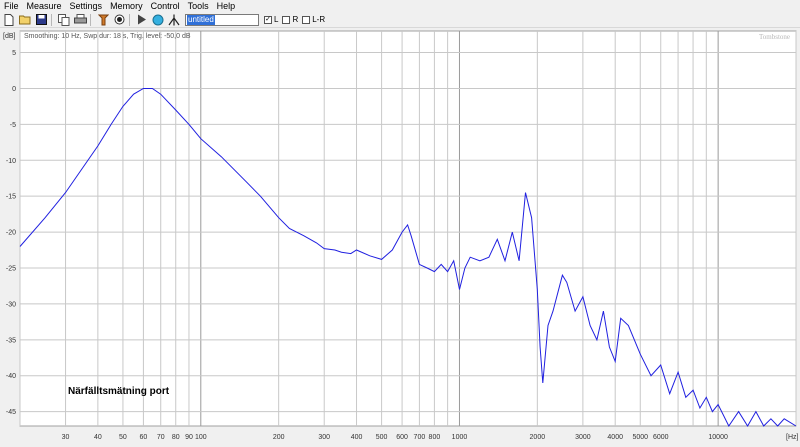  What do you see at coordinates (382, 437) in the screenshot?
I see `x-tick-label: 500` at bounding box center [382, 437].